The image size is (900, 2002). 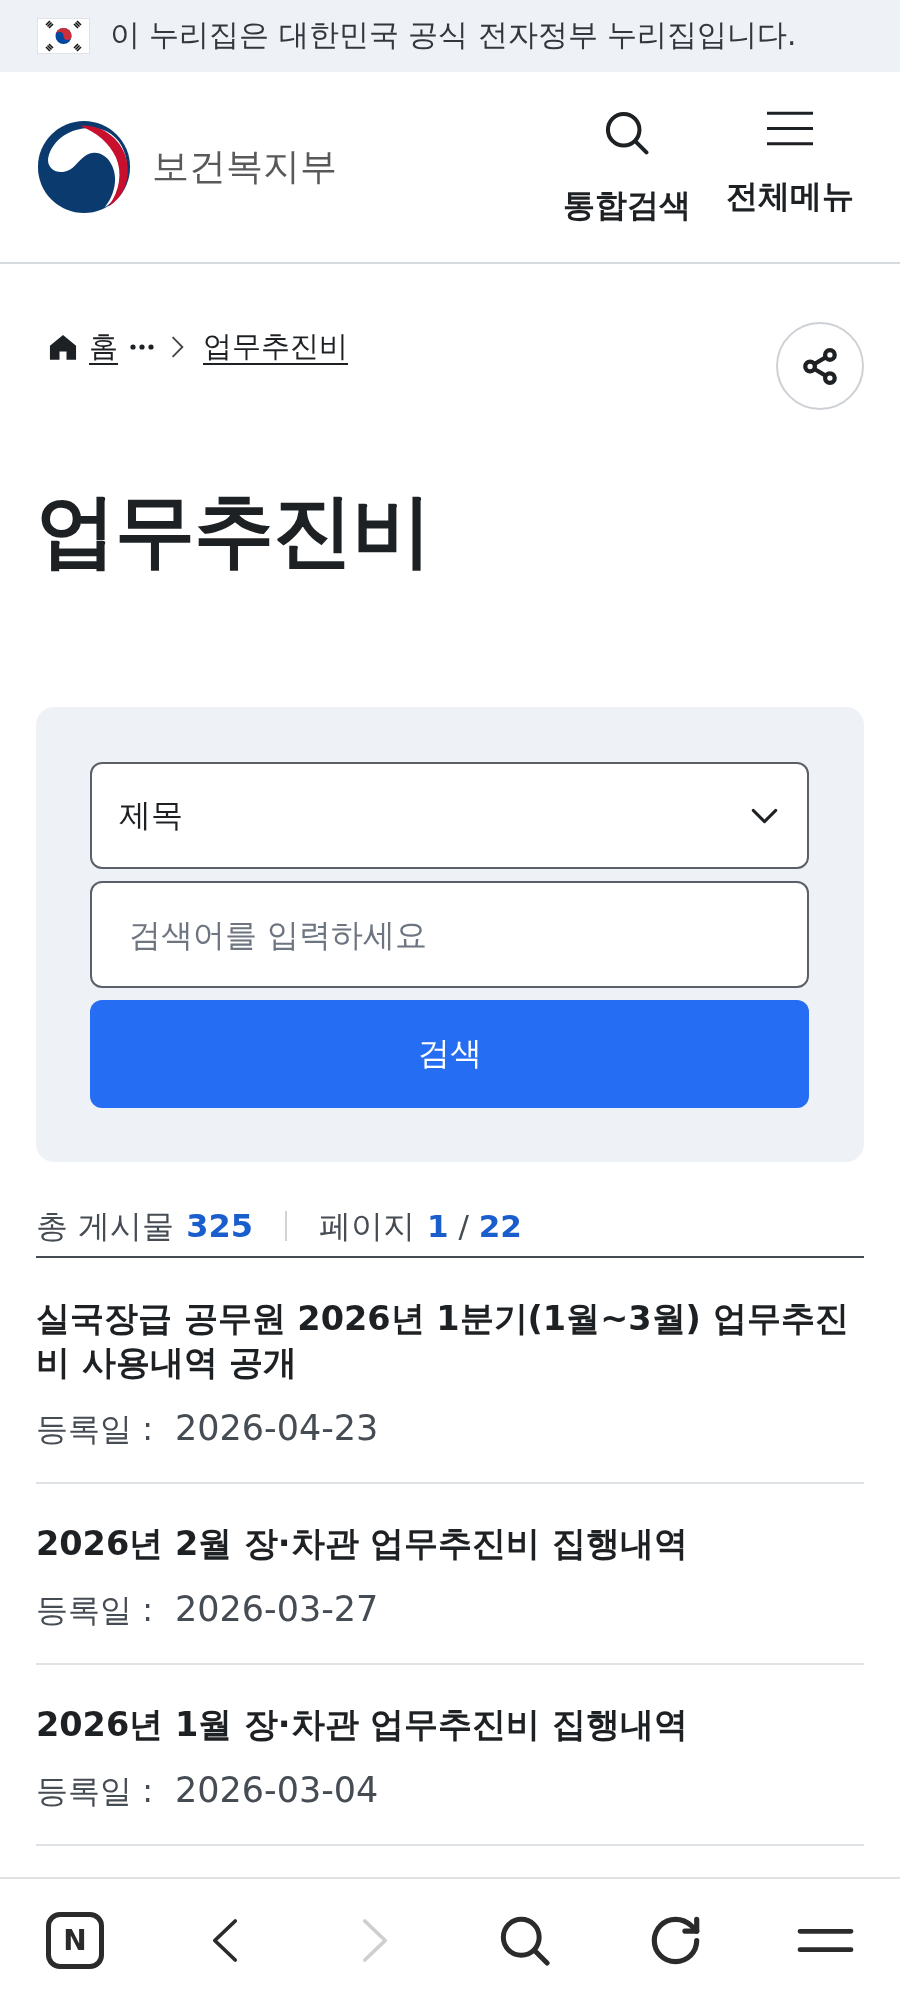 I want to click on more-button, so click(x=142, y=347).